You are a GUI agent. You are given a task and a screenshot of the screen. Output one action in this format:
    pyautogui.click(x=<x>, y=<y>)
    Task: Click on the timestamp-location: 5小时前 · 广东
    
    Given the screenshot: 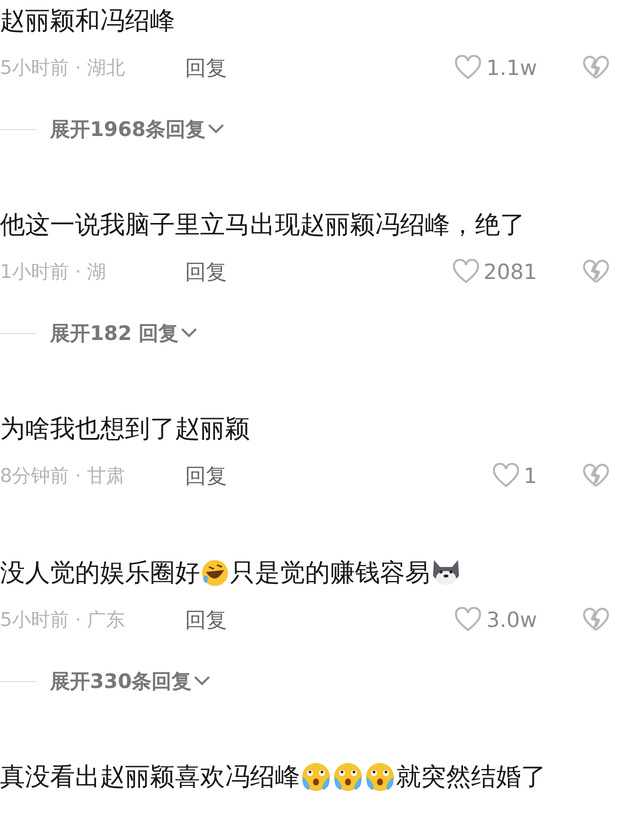 What is the action you would take?
    pyautogui.click(x=63, y=620)
    